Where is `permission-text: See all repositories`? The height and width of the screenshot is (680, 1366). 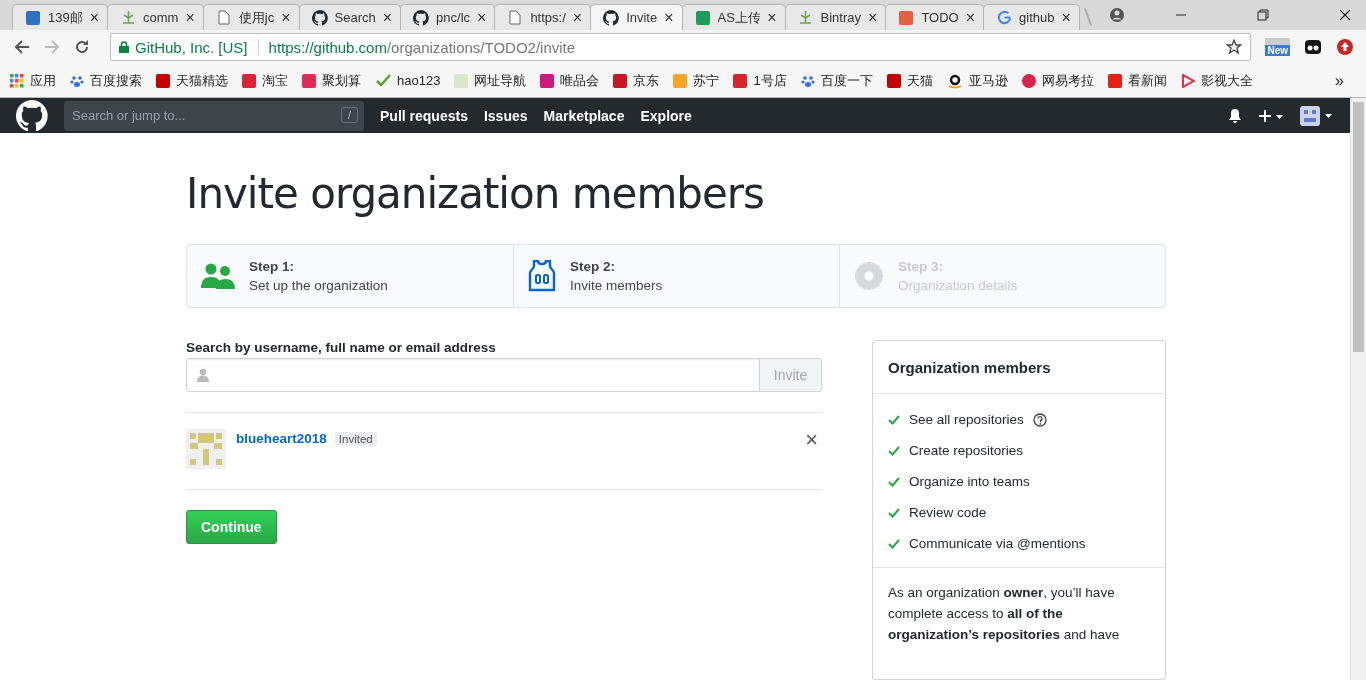
permission-text: See all repositories is located at coordinates (966, 419).